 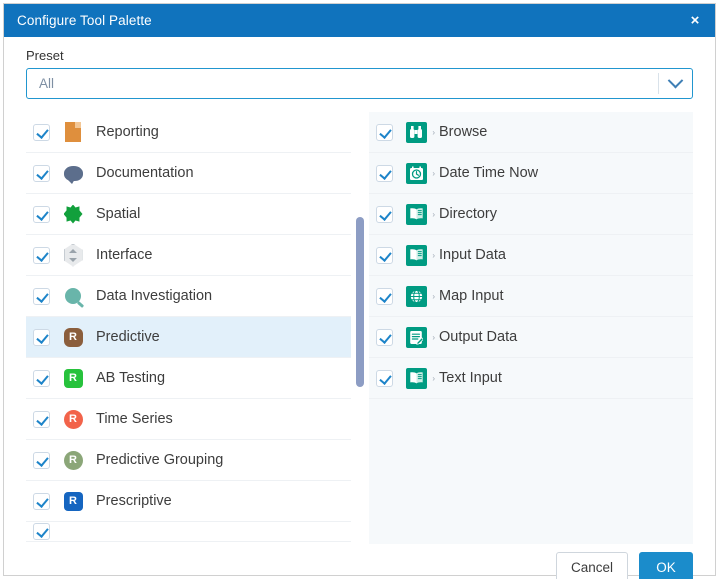 What do you see at coordinates (419, 173) in the screenshot?
I see `clock-icon: ›` at bounding box center [419, 173].